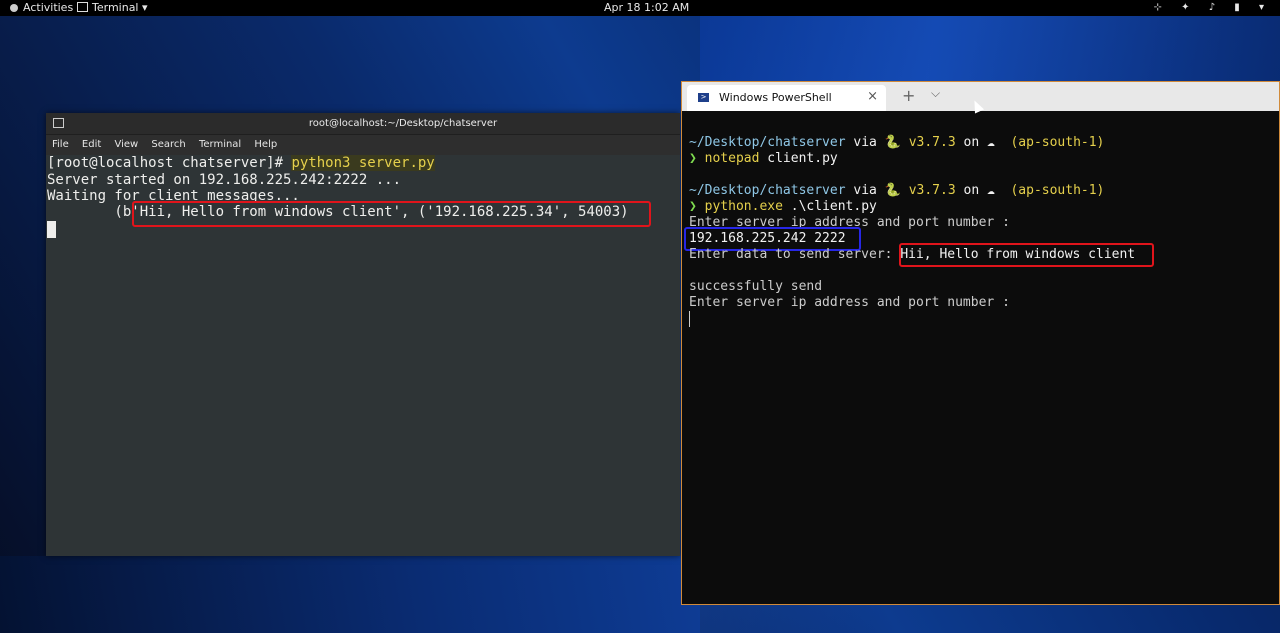 This screenshot has height=633, width=1280. What do you see at coordinates (403, 123) in the screenshot?
I see `window-title: root@localhost:~/Desktop/chatserver` at bounding box center [403, 123].